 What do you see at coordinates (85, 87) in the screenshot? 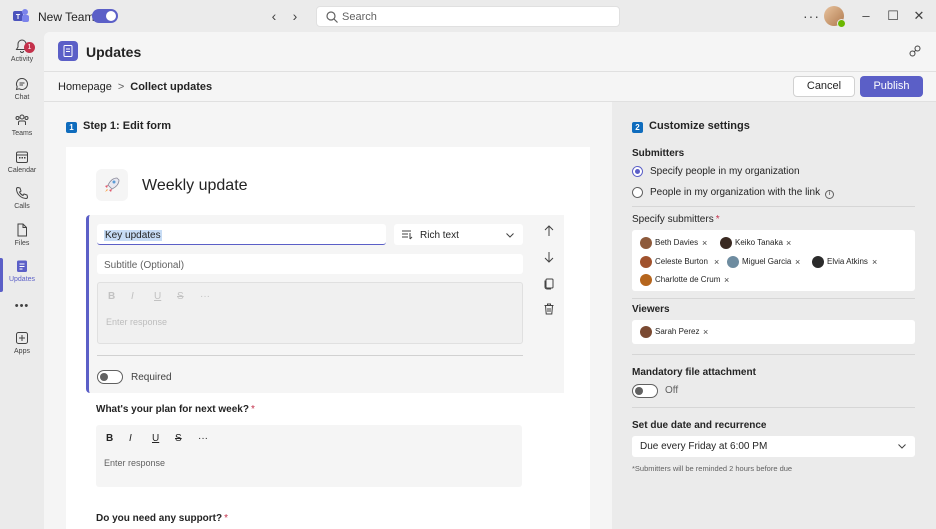
I see `breadcrumb-home: Homepage` at bounding box center [85, 87].